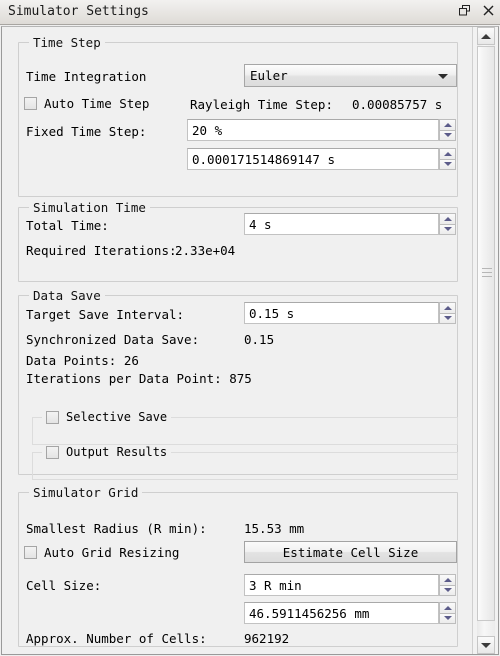 The image size is (500, 656). Describe the element at coordinates (78, 11) in the screenshot. I see `window-title: Simulator Settings` at that location.